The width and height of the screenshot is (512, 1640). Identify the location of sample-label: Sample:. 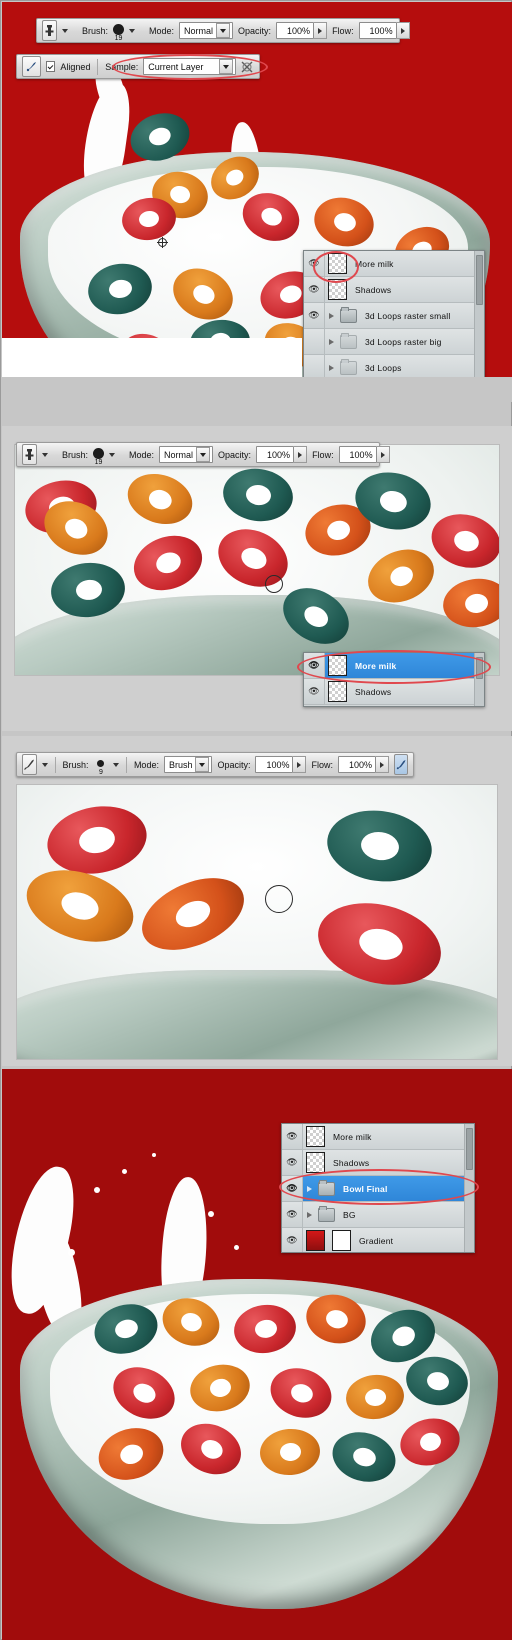
(122, 66).